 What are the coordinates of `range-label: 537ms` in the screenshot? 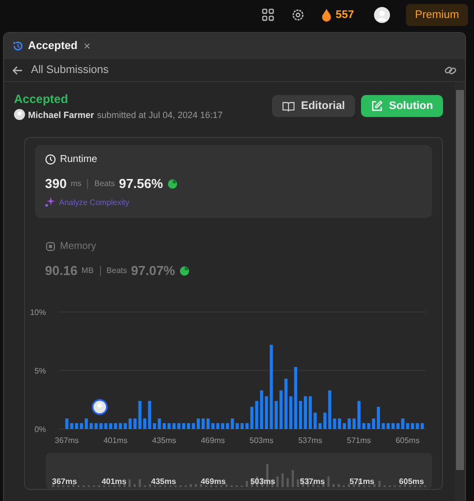 It's located at (312, 481).